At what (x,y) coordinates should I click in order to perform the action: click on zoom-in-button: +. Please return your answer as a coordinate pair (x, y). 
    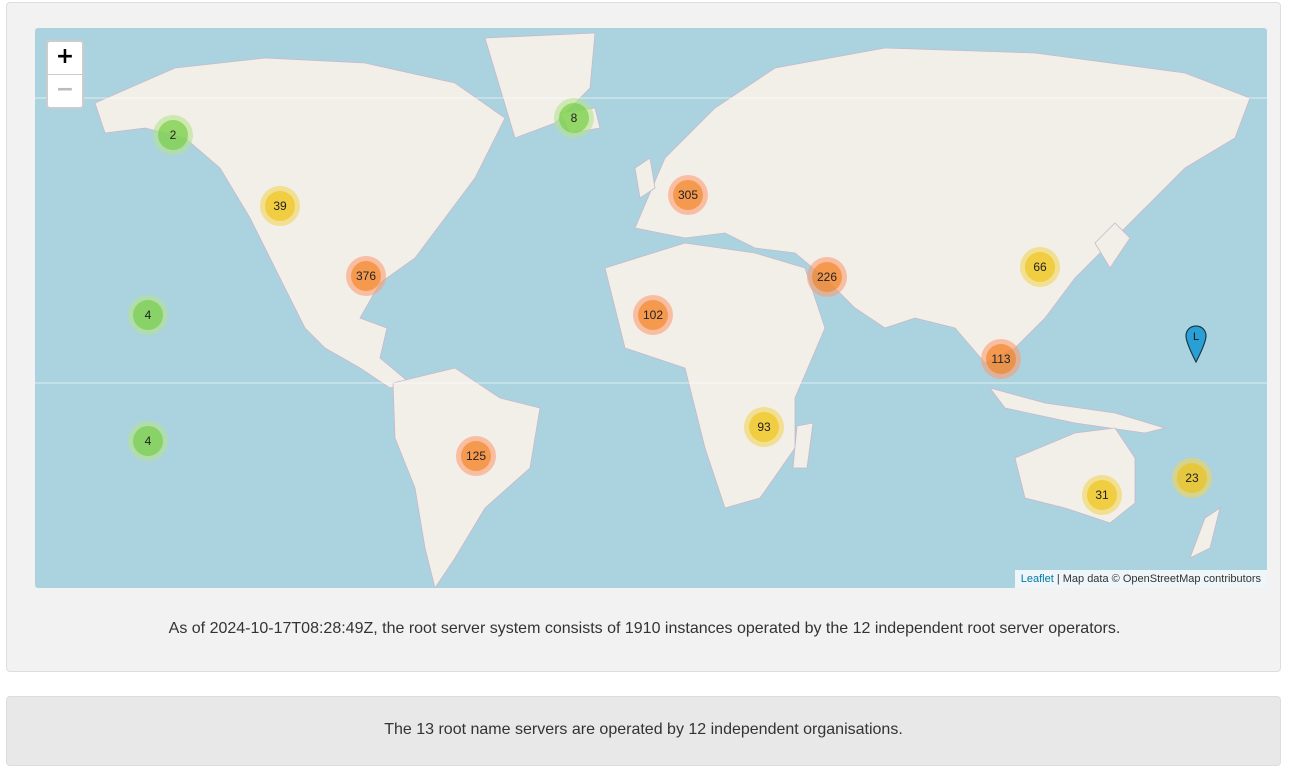
    Looking at the image, I should click on (65, 58).